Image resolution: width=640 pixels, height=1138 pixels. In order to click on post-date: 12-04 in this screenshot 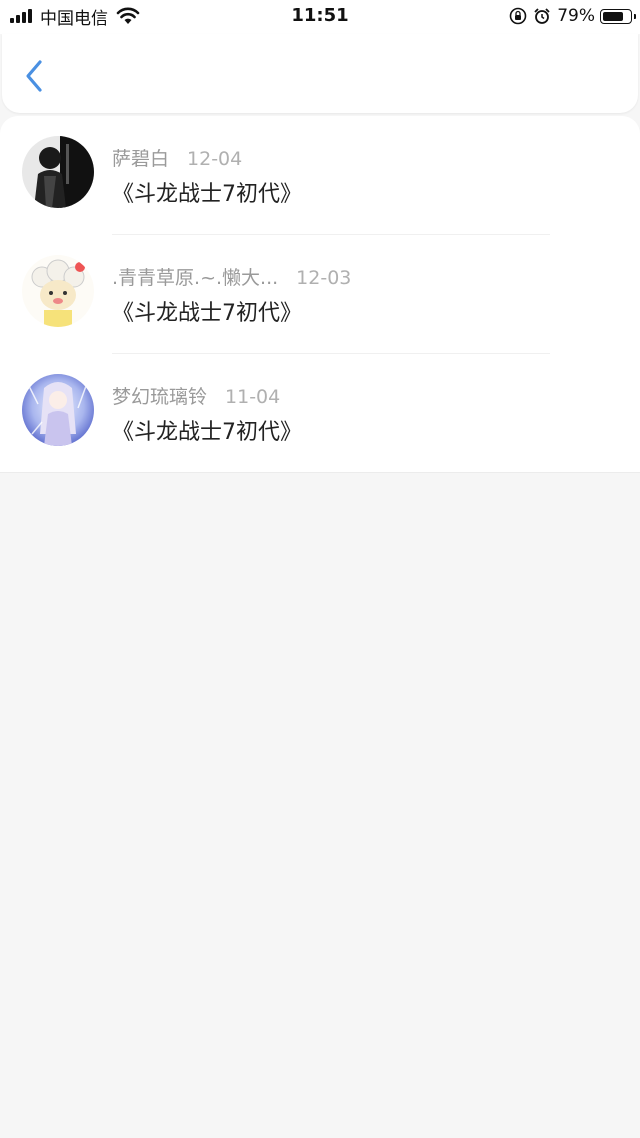, I will do `click(215, 159)`.